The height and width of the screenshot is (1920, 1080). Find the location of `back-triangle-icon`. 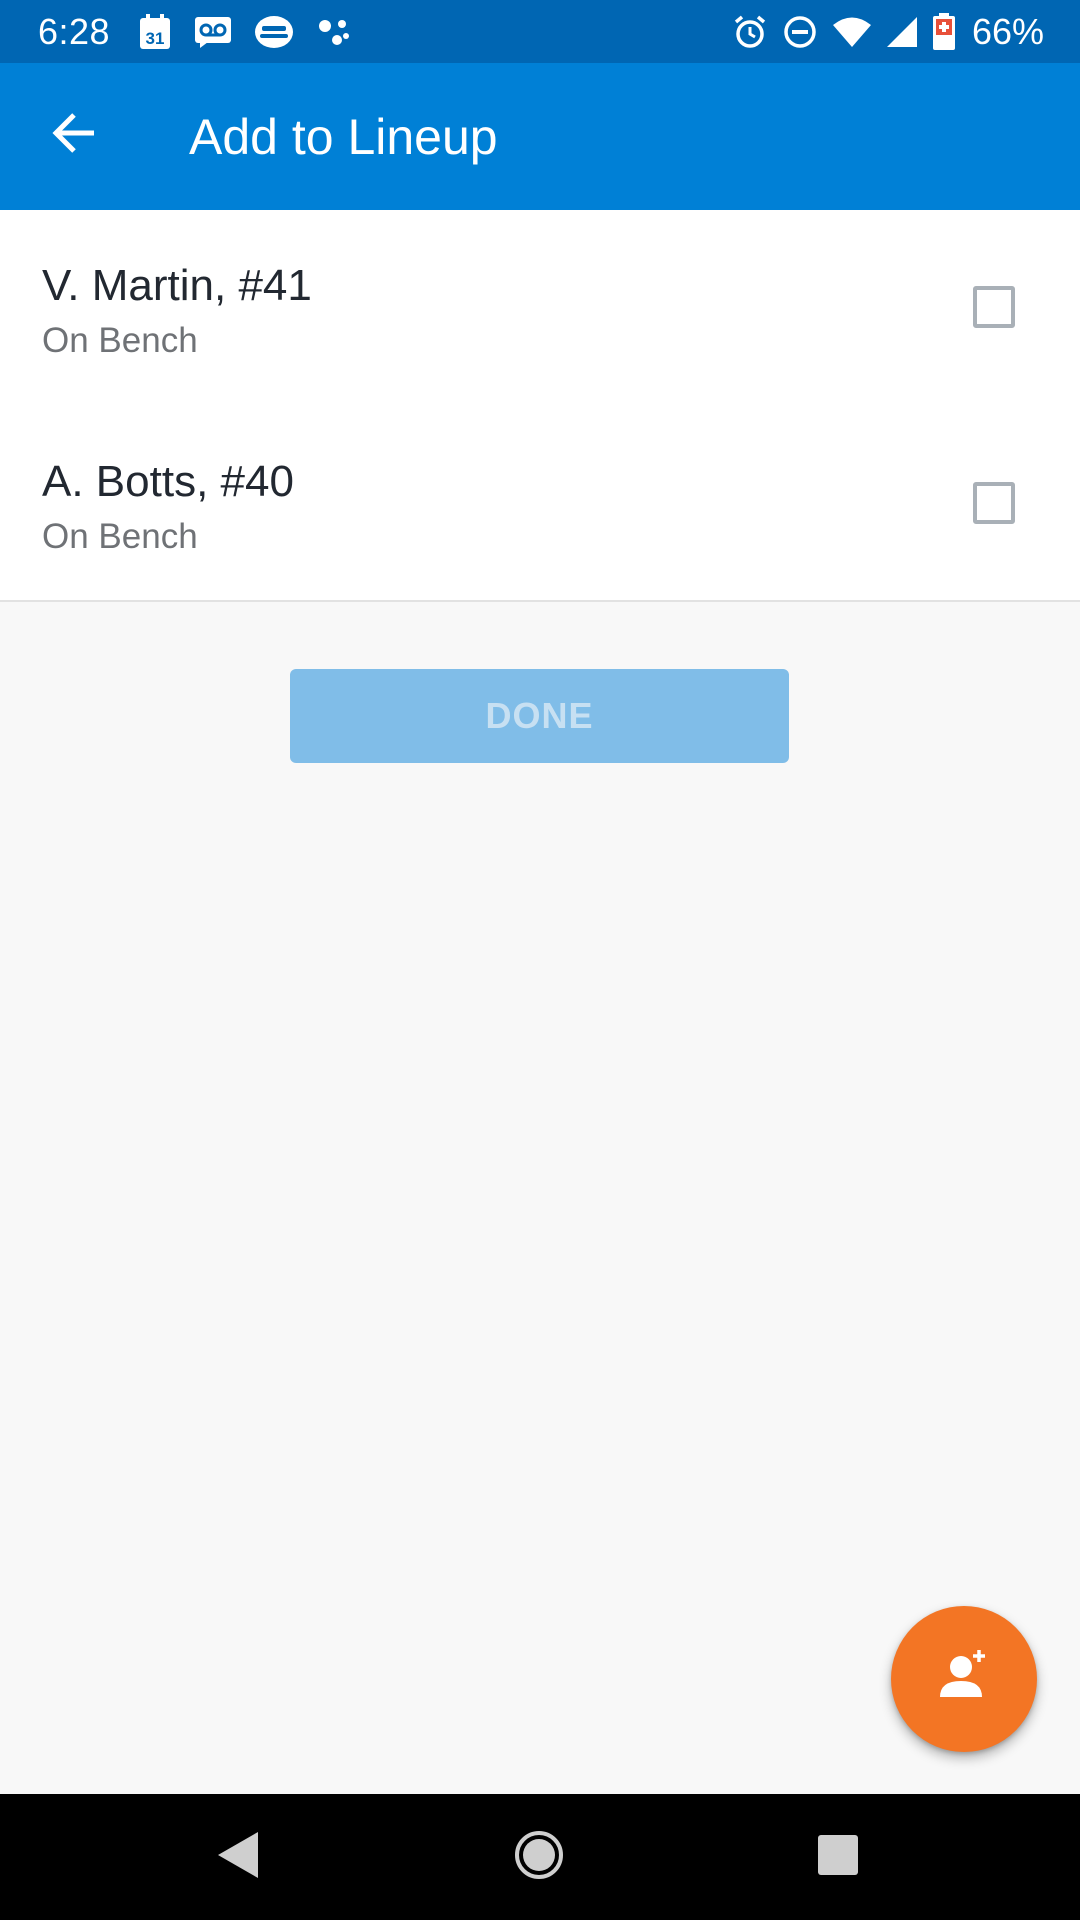

back-triangle-icon is located at coordinates (238, 1857).